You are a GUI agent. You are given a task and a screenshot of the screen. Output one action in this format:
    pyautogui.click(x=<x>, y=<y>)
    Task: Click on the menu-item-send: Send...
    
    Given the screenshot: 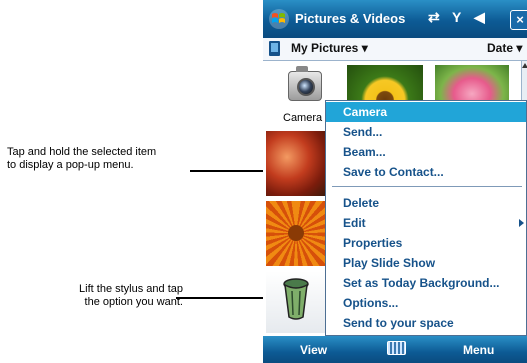 What is the action you would take?
    pyautogui.click(x=426, y=132)
    